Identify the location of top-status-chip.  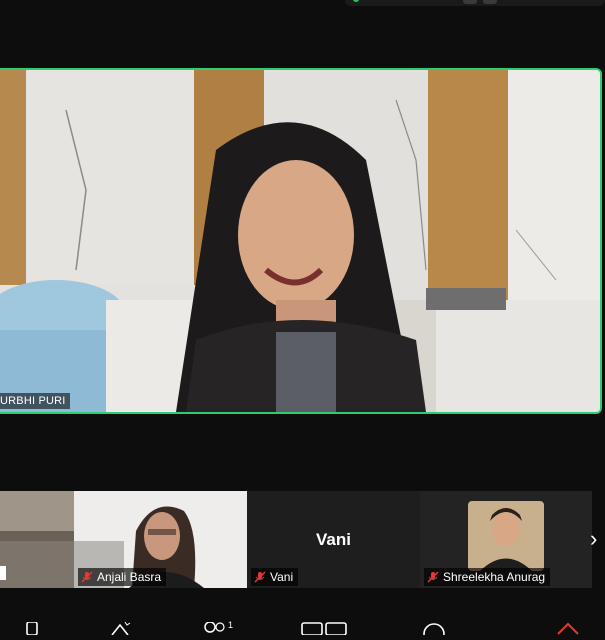
(475, 3).